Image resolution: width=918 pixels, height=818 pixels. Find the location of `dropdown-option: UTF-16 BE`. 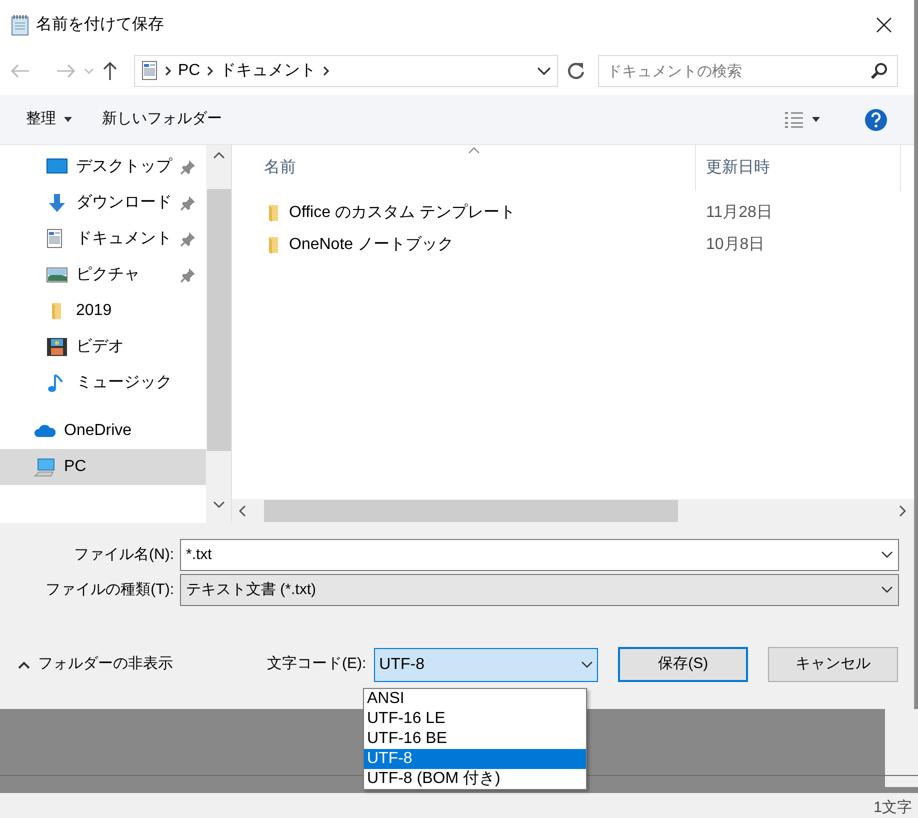

dropdown-option: UTF-16 BE is located at coordinates (475, 739).